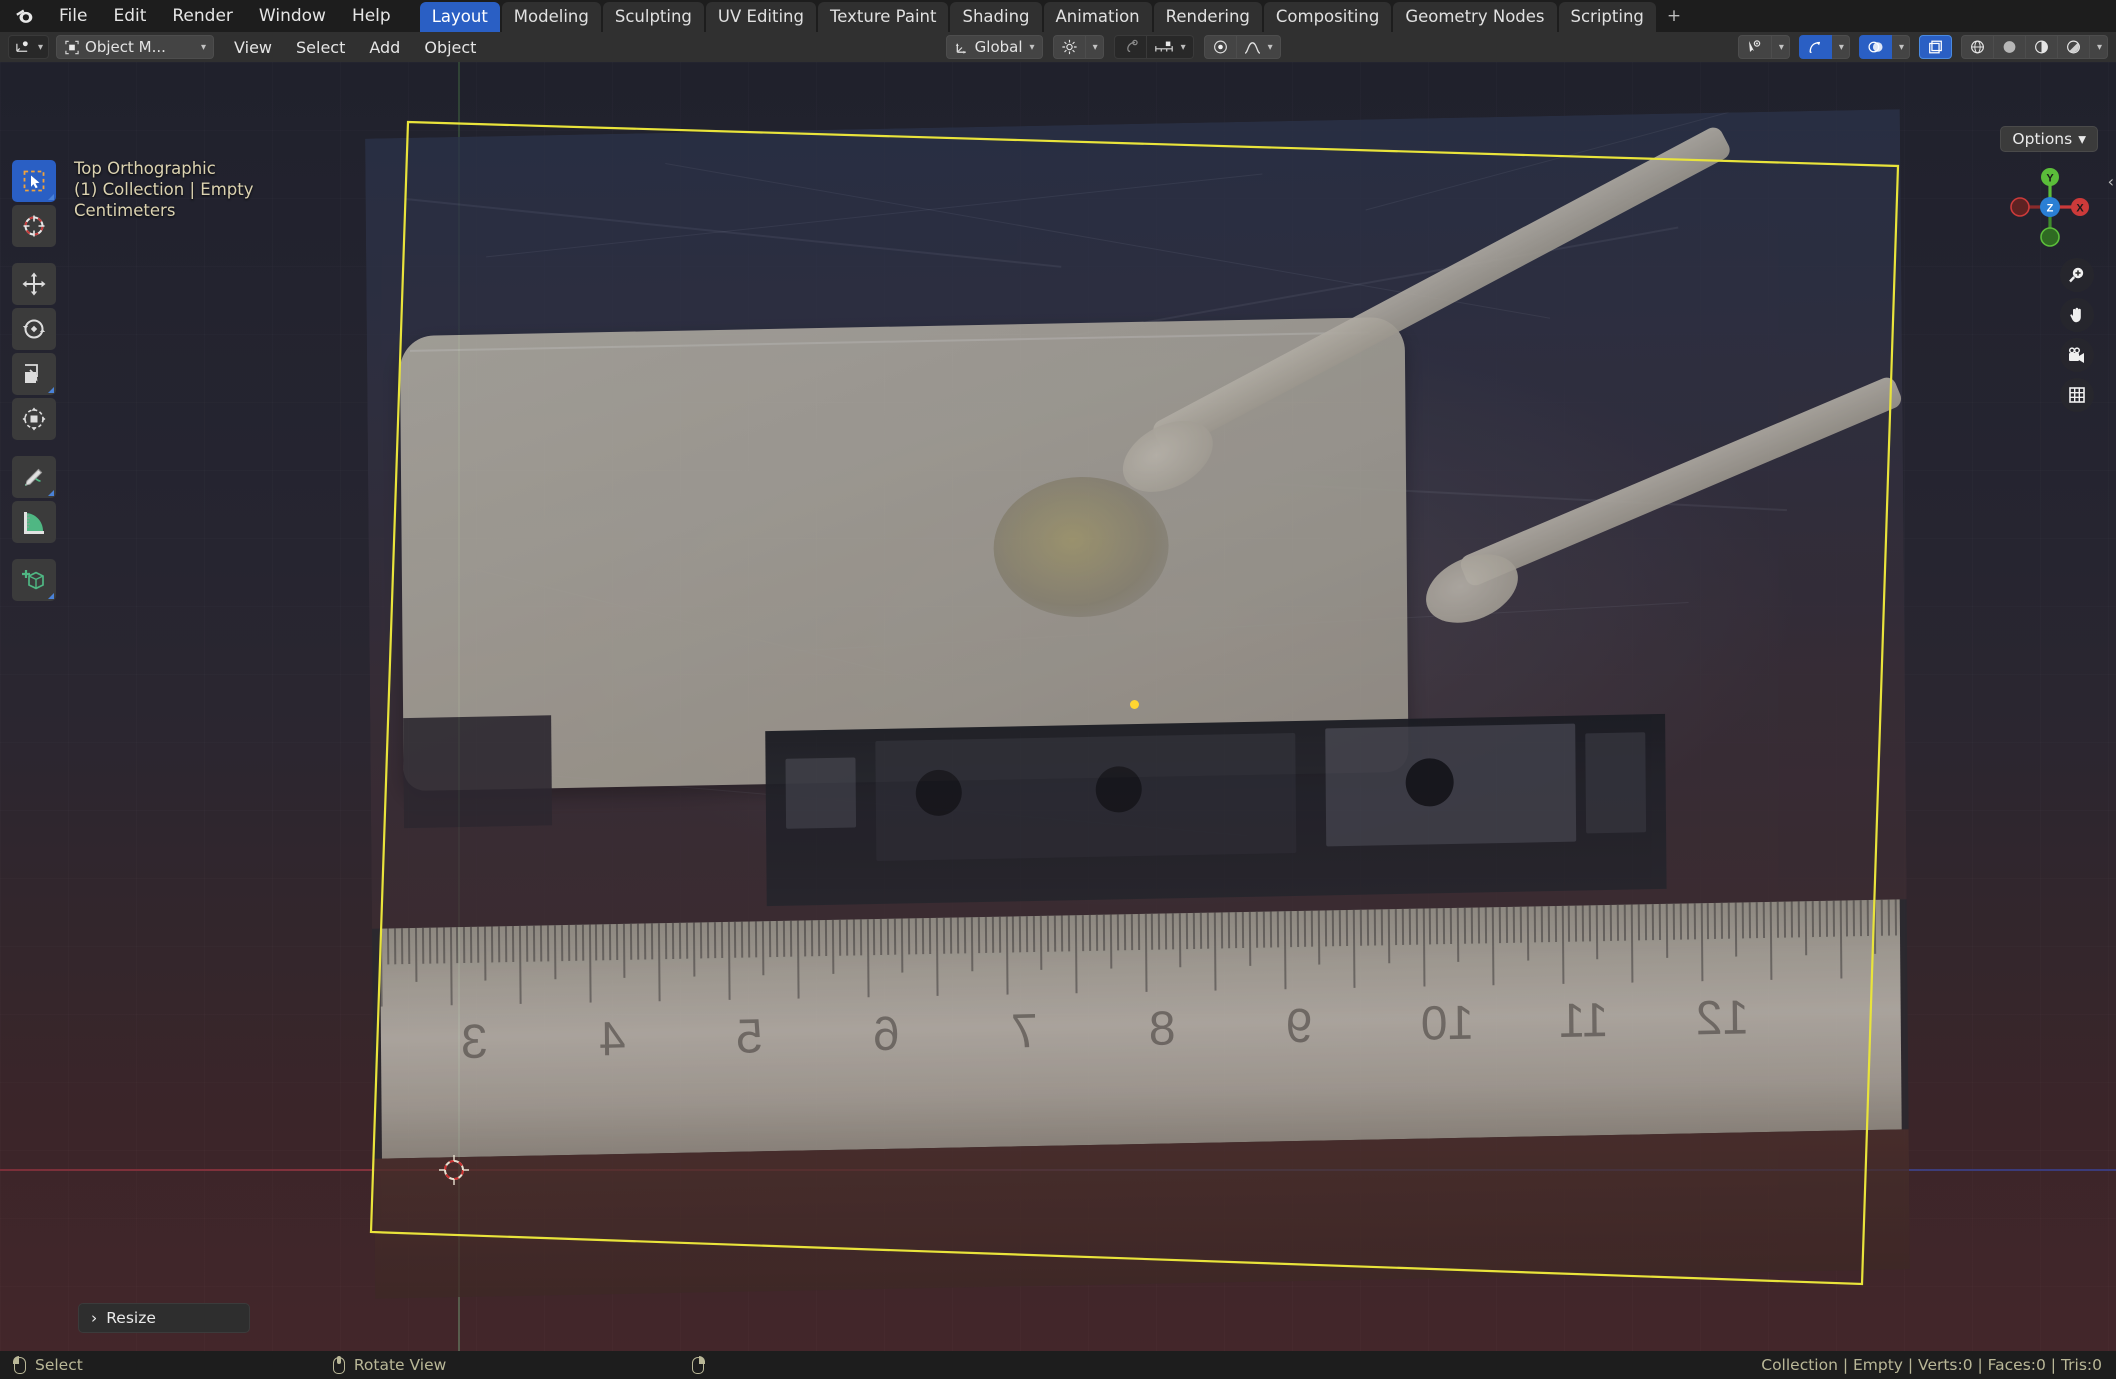 Image resolution: width=2116 pixels, height=1379 pixels. Describe the element at coordinates (2049, 139) in the screenshot. I see `viewport-options-button: Options ▾` at that location.